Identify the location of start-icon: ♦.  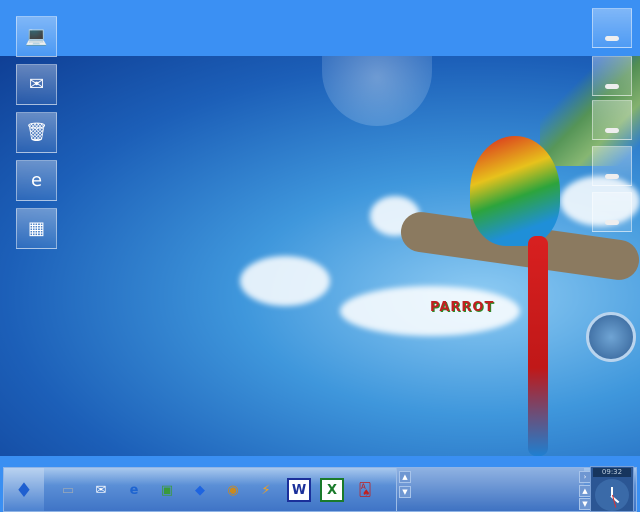
(24, 489).